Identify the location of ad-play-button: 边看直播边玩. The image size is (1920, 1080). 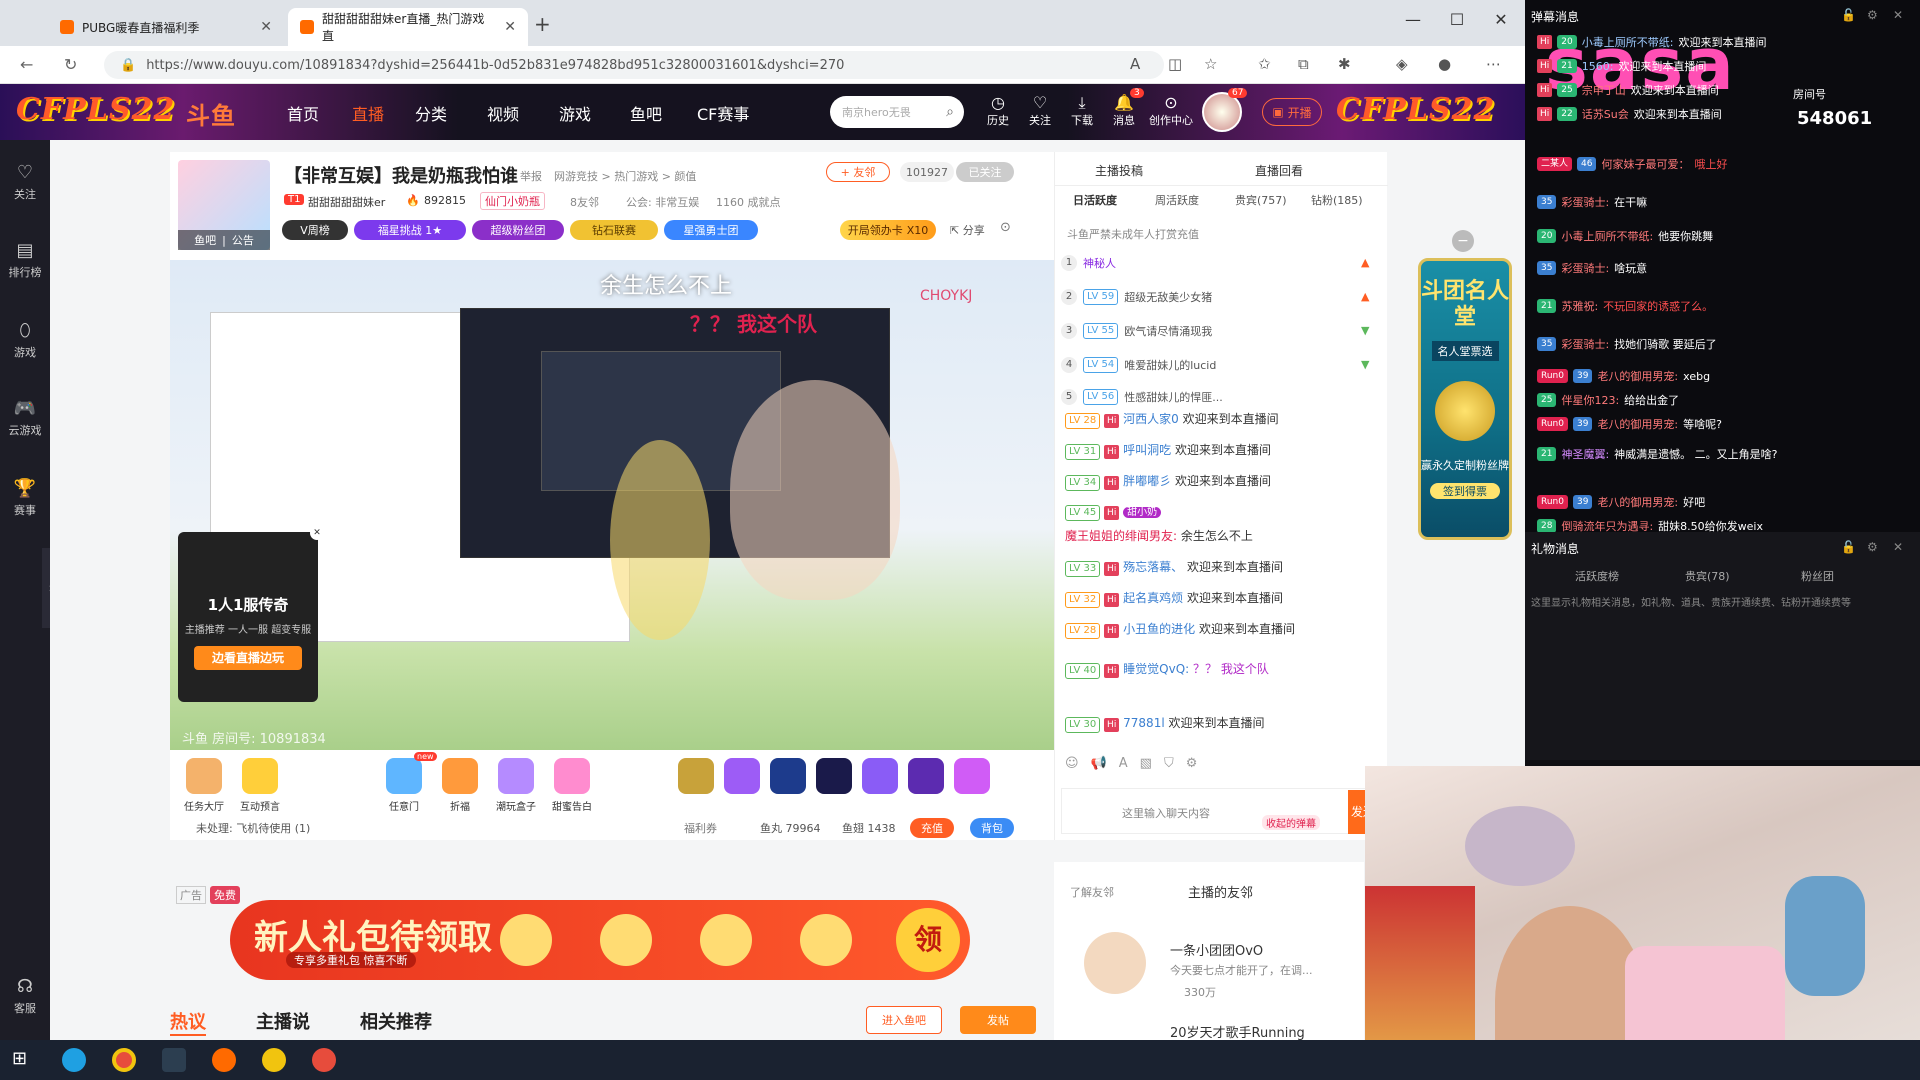
(248, 658).